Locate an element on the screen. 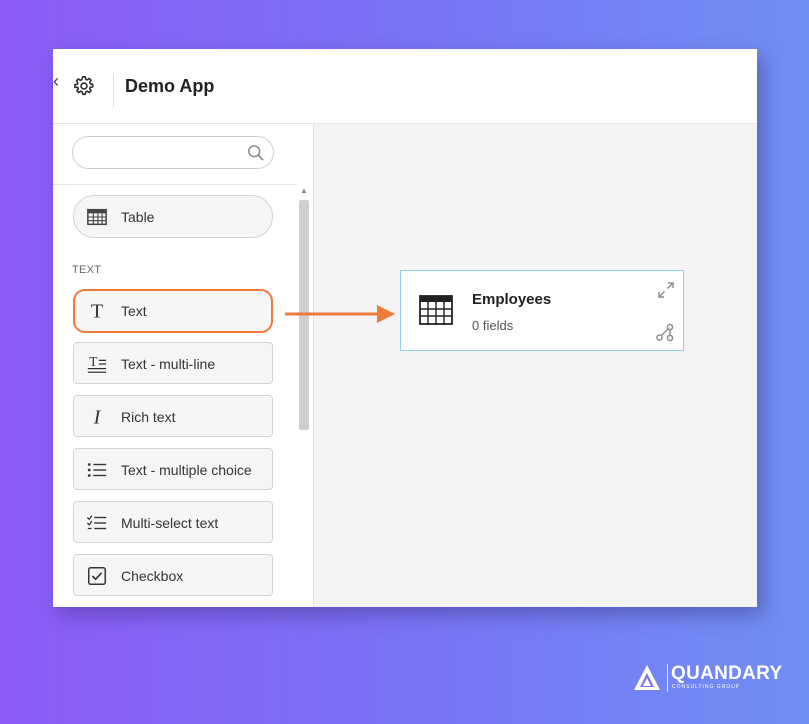  palette-item-label: Checkbox is located at coordinates (152, 576).